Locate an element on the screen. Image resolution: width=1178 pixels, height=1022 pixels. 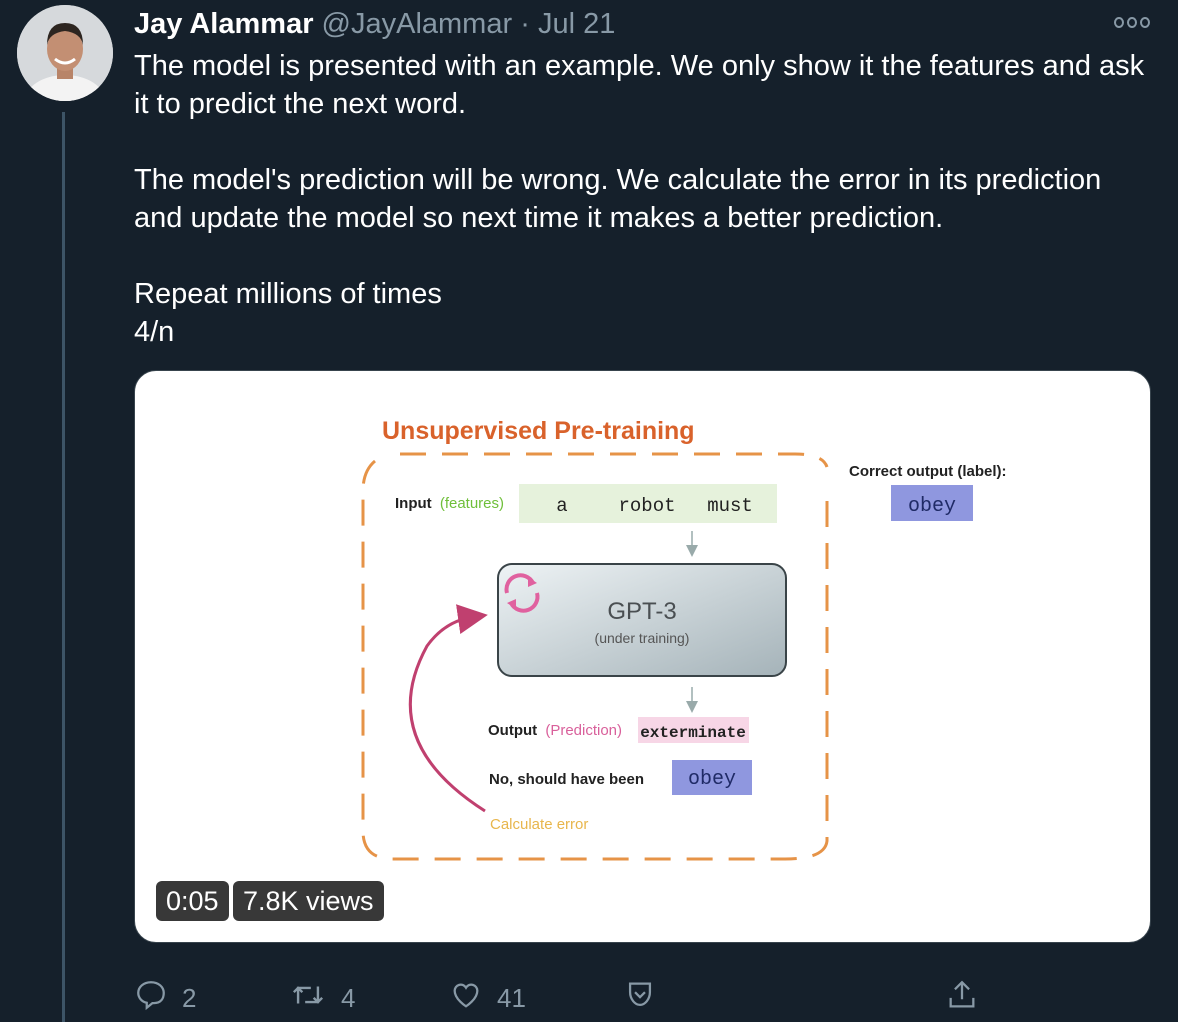
retweet-icon is located at coordinates (308, 998).